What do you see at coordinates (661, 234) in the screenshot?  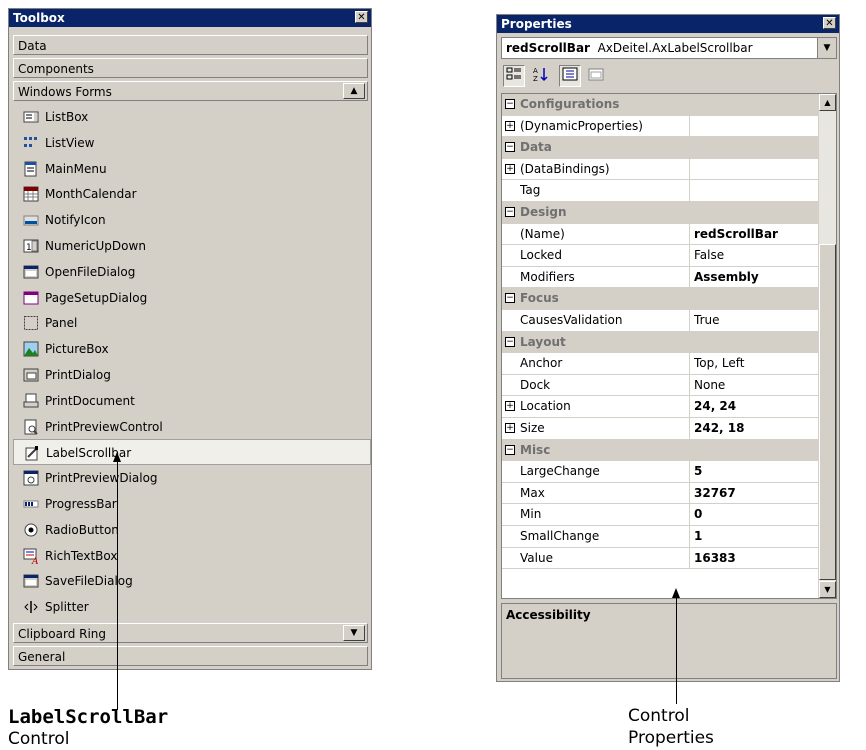 I see `property-row-name: (Name) redScrollBar` at bounding box center [661, 234].